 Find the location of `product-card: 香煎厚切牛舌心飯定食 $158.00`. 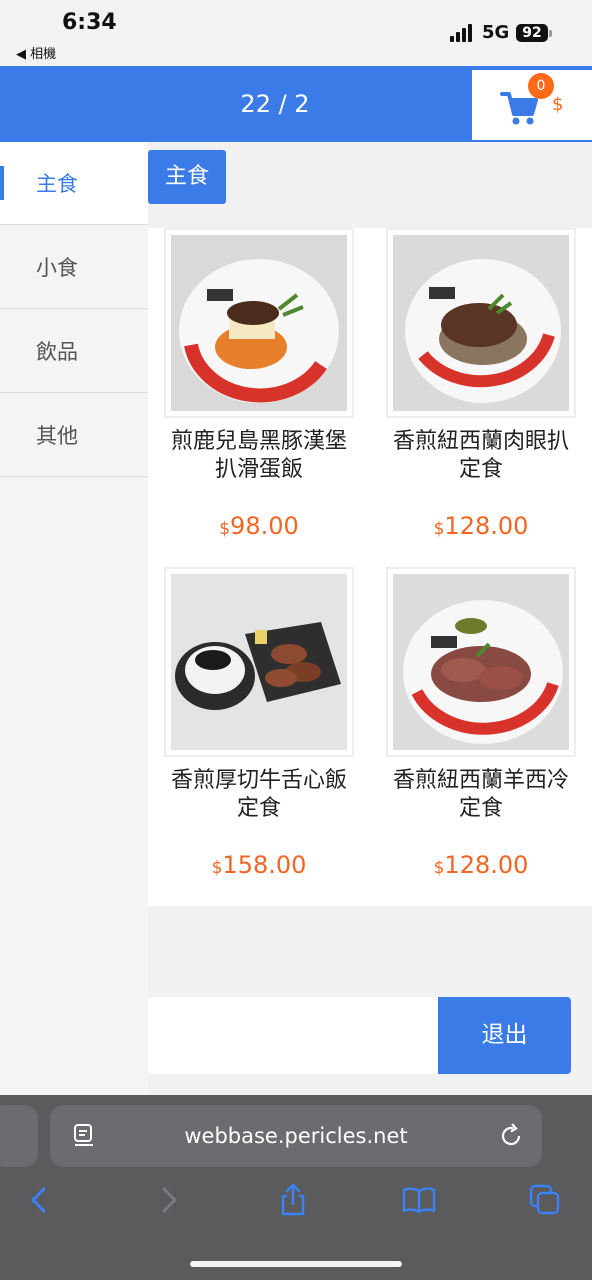

product-card: 香煎厚切牛舌心飯定食 $158.00 is located at coordinates (259, 736).